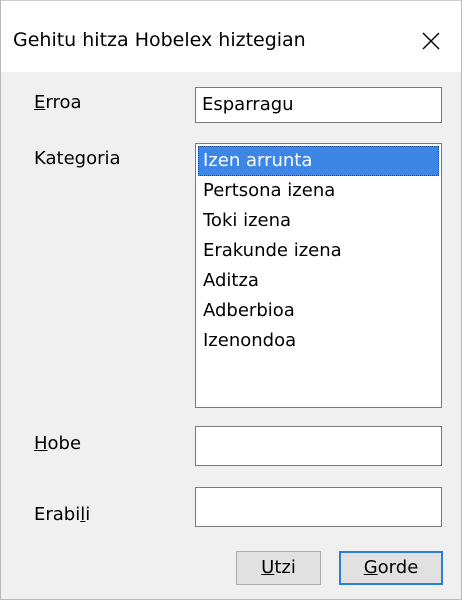 This screenshot has width=462, height=600. I want to click on cancel-button: Utzi, so click(278, 568).